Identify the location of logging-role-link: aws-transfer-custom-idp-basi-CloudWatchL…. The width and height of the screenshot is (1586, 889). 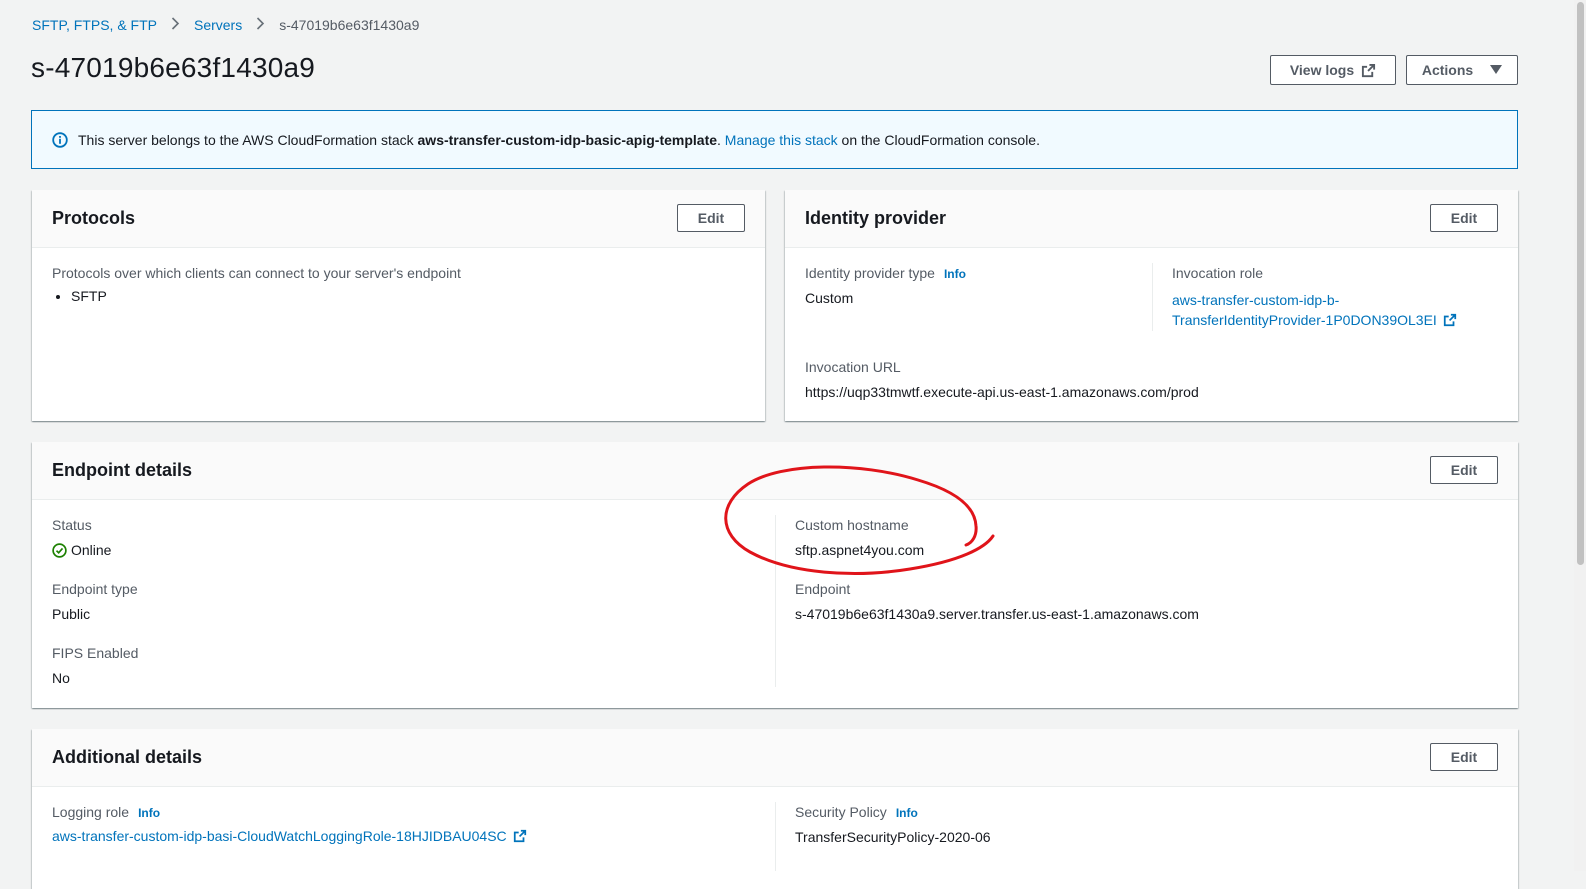
(289, 837).